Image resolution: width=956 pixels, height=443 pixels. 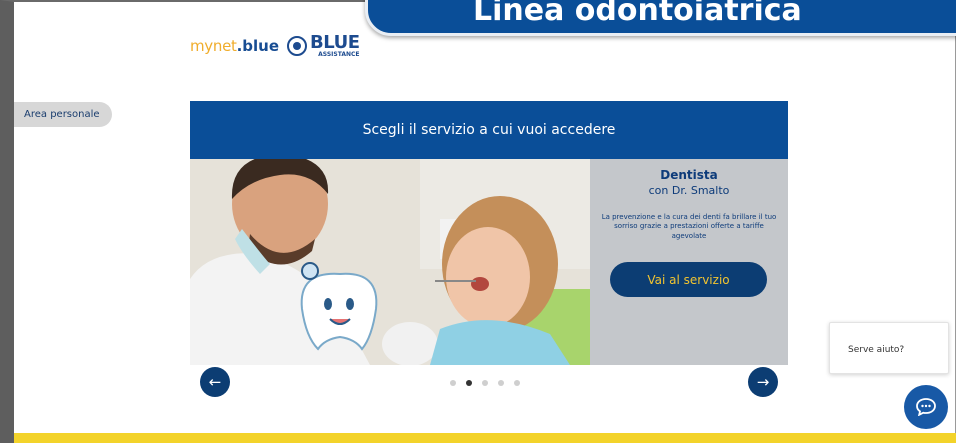 I want to click on footer-bar, so click(x=485, y=438).